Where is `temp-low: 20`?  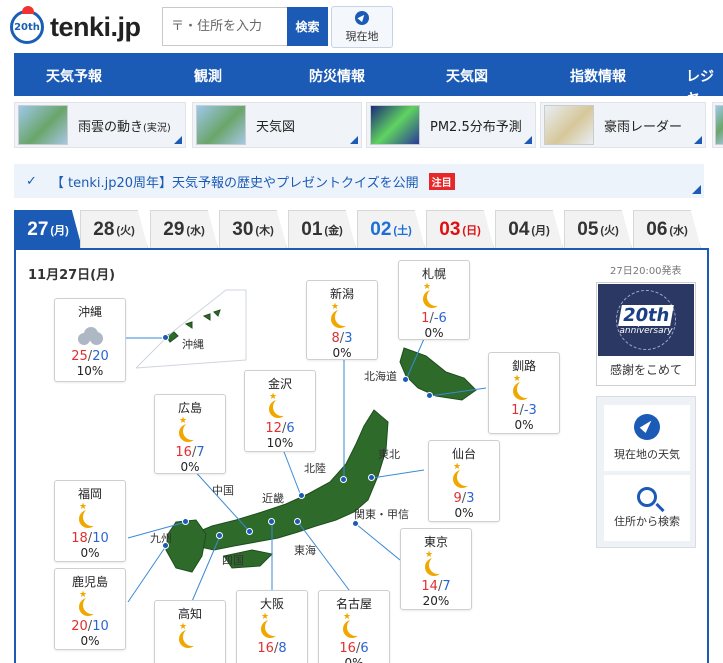 temp-low: 20 is located at coordinates (100, 356).